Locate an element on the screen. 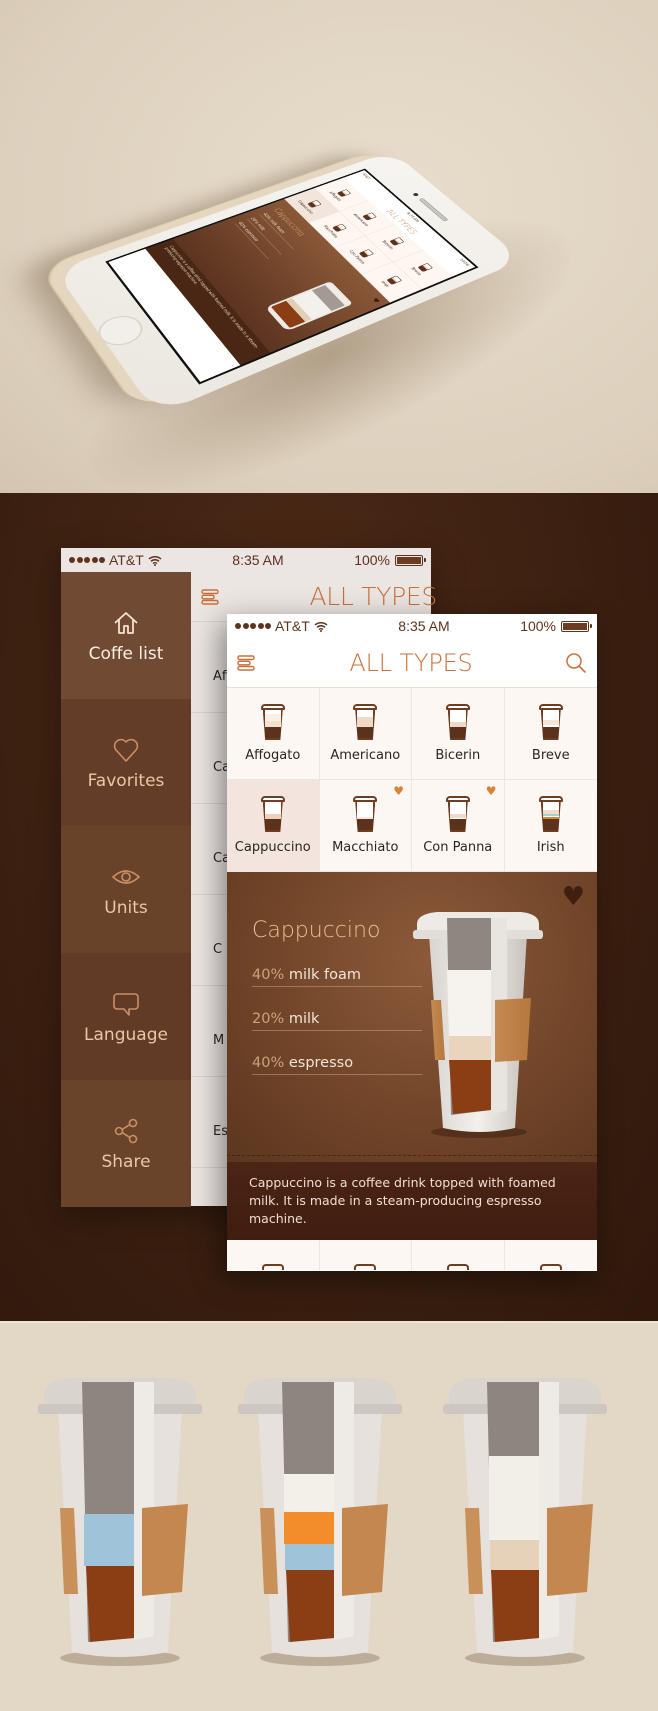 This screenshot has height=1711, width=658. sidebar-item-label: Share is located at coordinates (126, 1161).